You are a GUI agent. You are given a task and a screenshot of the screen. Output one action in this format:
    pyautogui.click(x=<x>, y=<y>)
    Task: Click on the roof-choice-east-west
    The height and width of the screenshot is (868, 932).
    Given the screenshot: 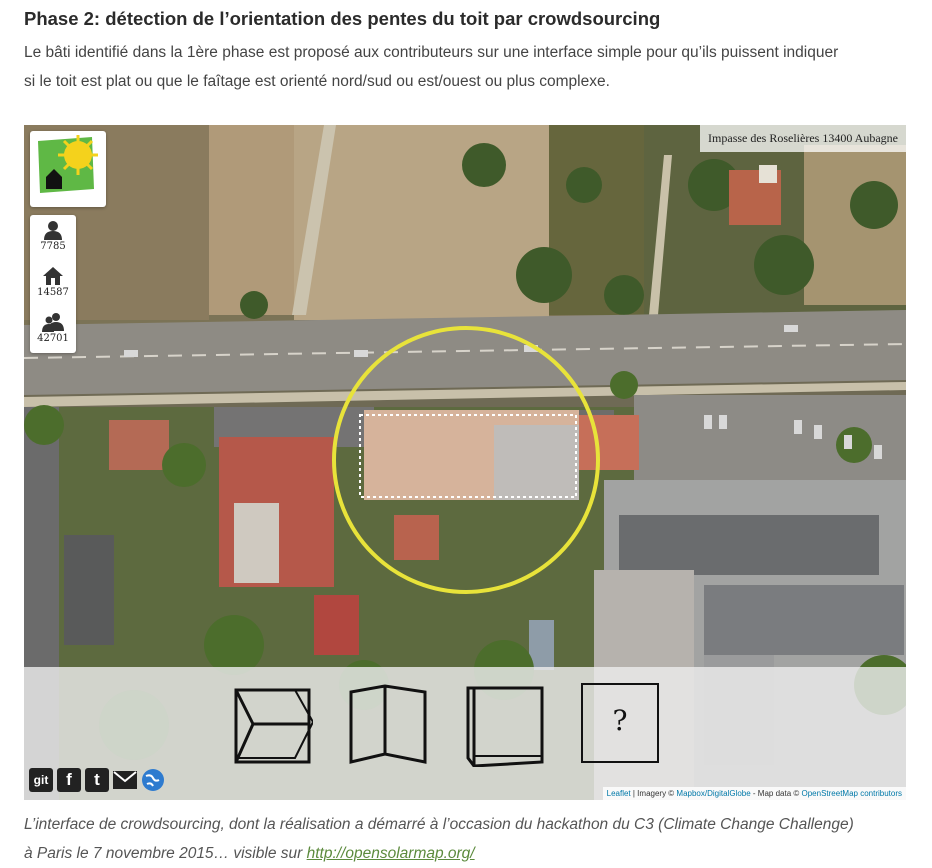 What is the action you would take?
    pyautogui.click(x=273, y=724)
    